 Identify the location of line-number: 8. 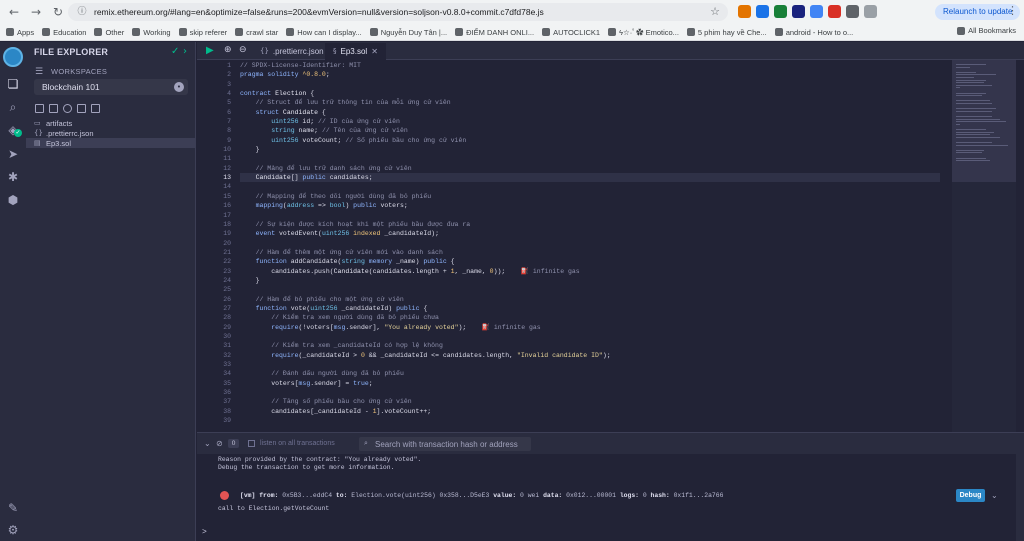
(229, 131).